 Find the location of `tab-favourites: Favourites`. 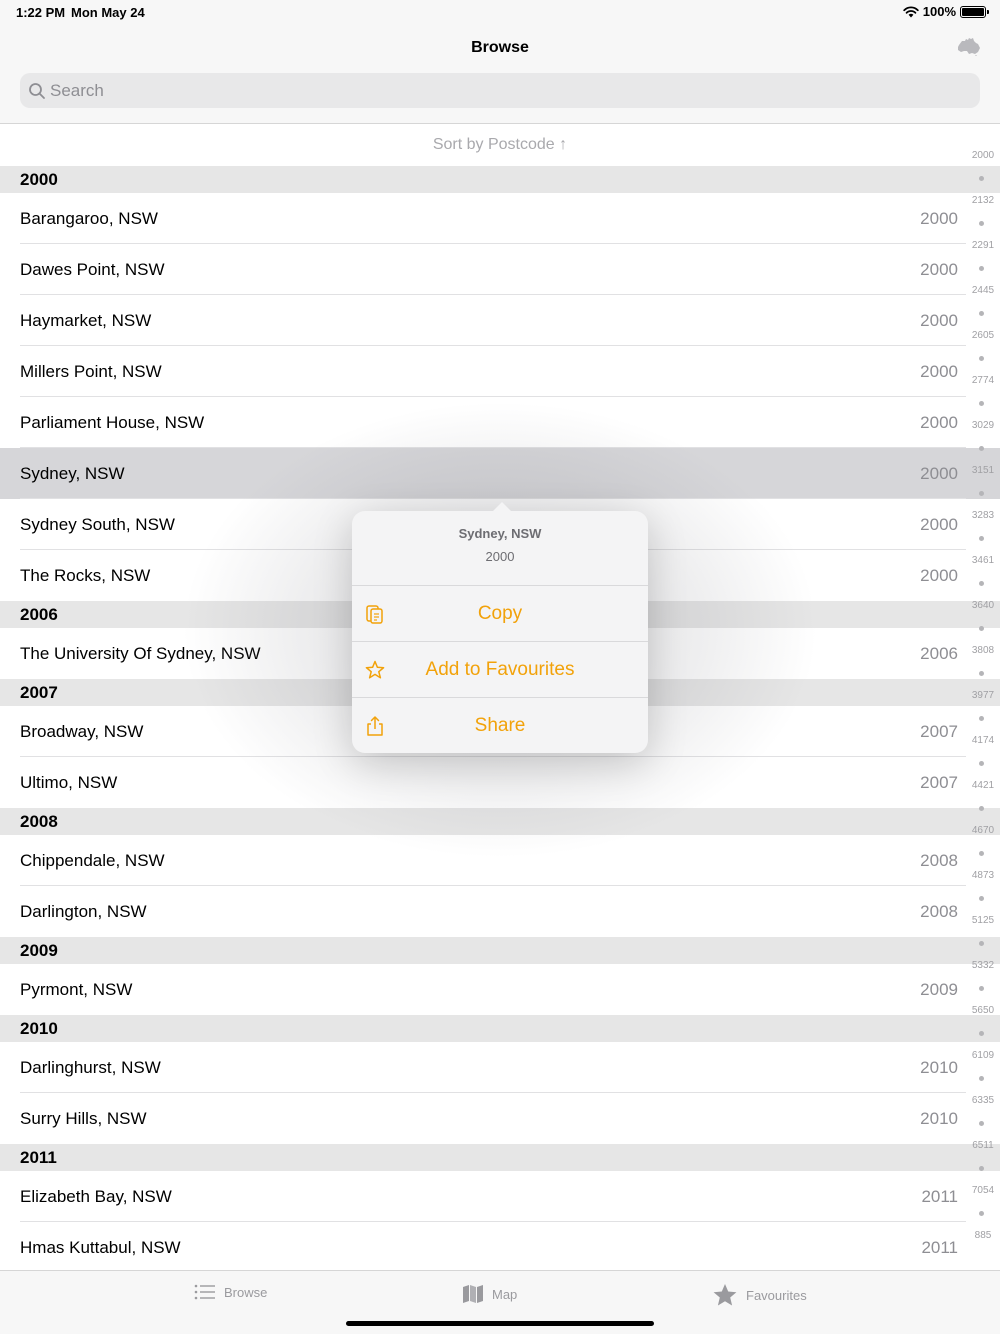

tab-favourites: Favourites is located at coordinates (759, 1295).